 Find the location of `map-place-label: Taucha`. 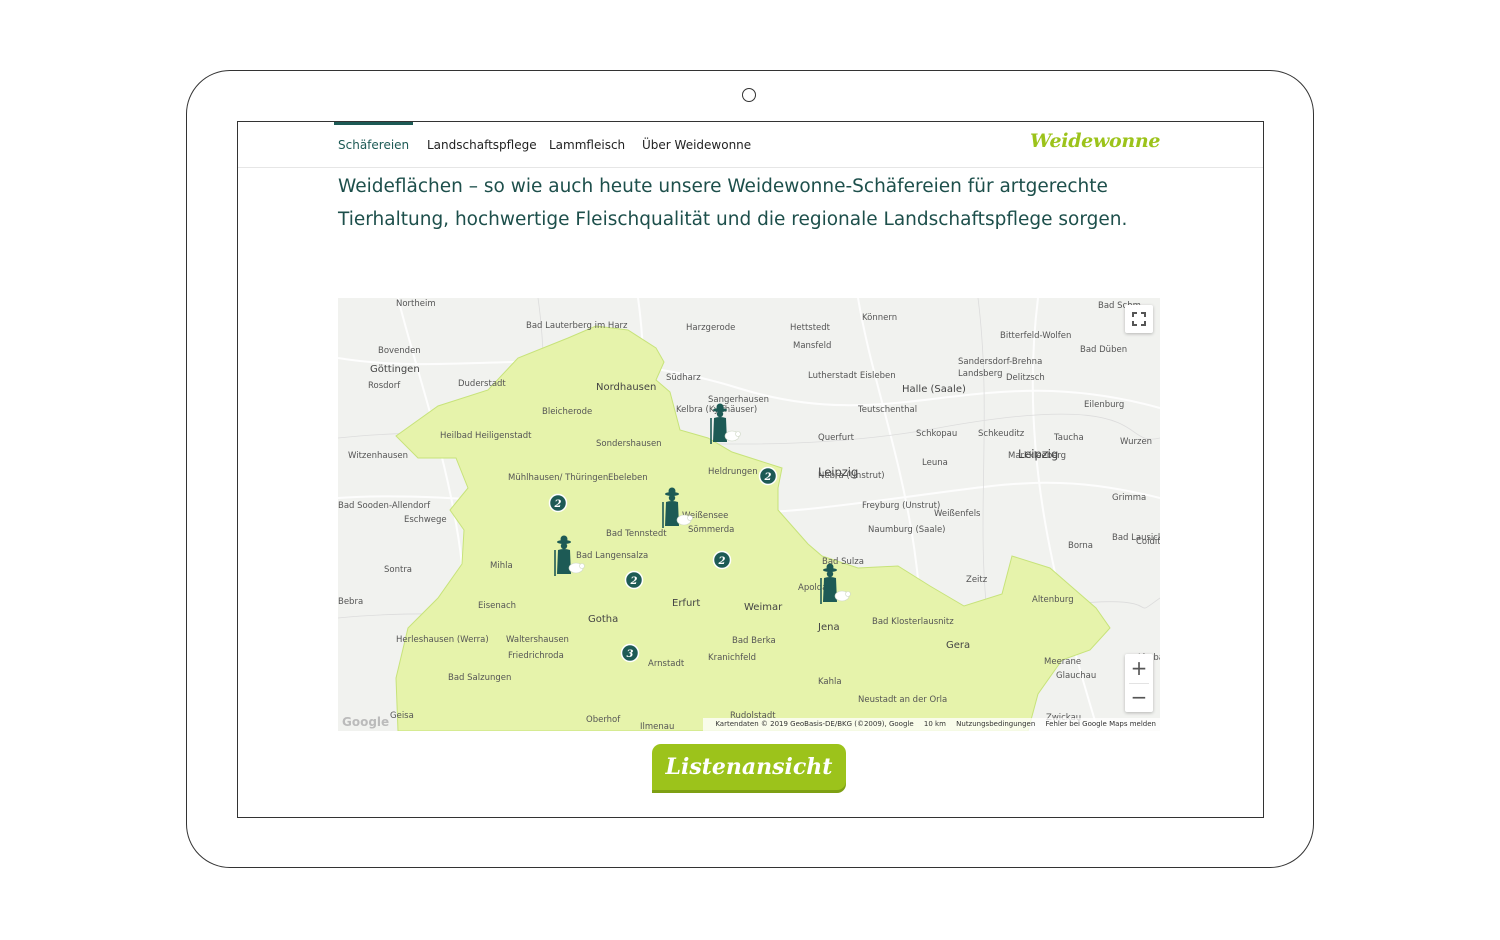

map-place-label: Taucha is located at coordinates (1068, 438).